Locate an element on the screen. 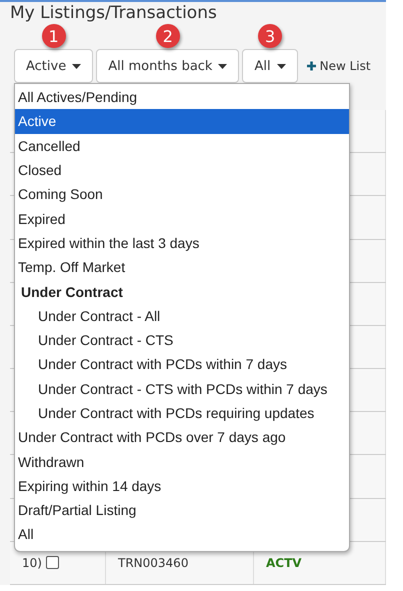 The width and height of the screenshot is (403, 591). page-title: My Listings/Transactions is located at coordinates (113, 13).